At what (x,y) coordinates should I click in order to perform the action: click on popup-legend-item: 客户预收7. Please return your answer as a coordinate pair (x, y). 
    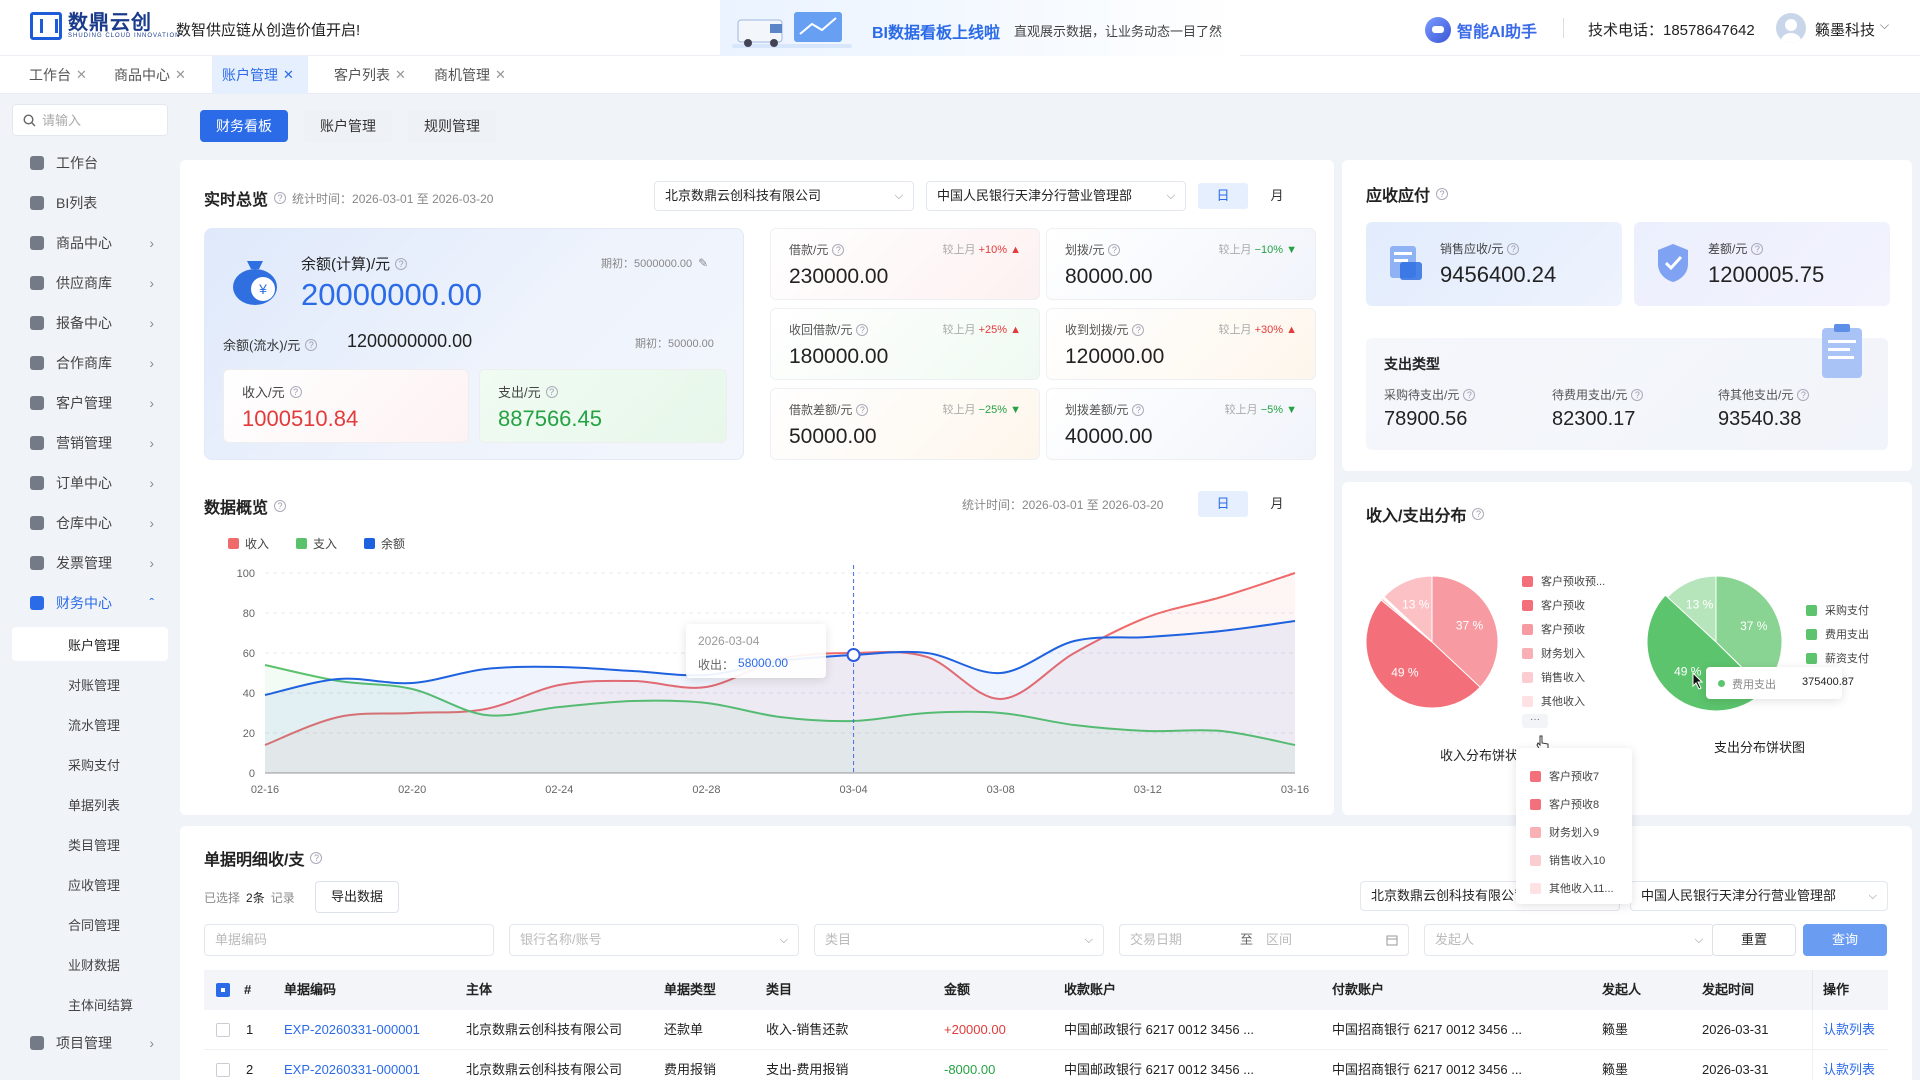
    Looking at the image, I should click on (1564, 776).